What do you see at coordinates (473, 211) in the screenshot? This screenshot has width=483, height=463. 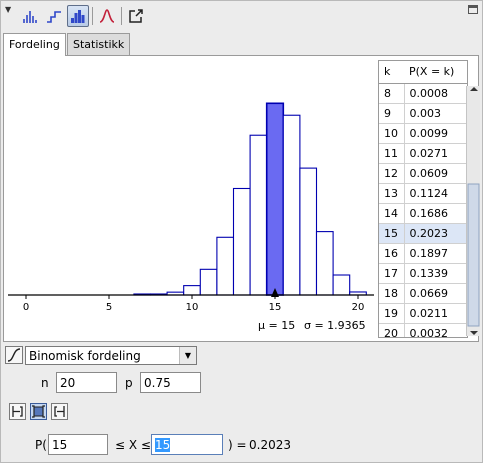 I see `table-scrollbar` at bounding box center [473, 211].